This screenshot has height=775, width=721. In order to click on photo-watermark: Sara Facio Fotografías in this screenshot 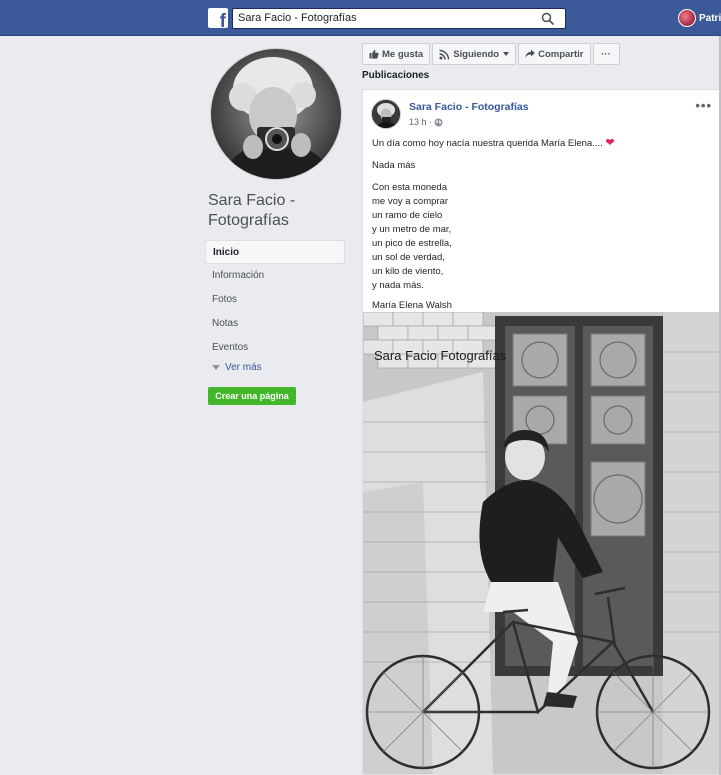, I will do `click(440, 355)`.